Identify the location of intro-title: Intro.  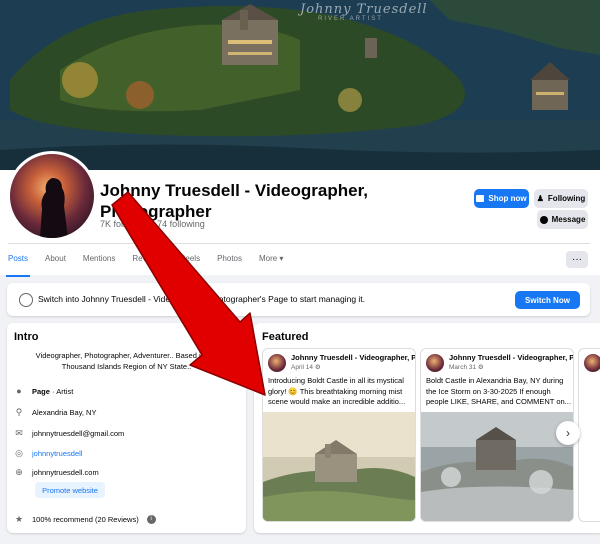
(26, 337).